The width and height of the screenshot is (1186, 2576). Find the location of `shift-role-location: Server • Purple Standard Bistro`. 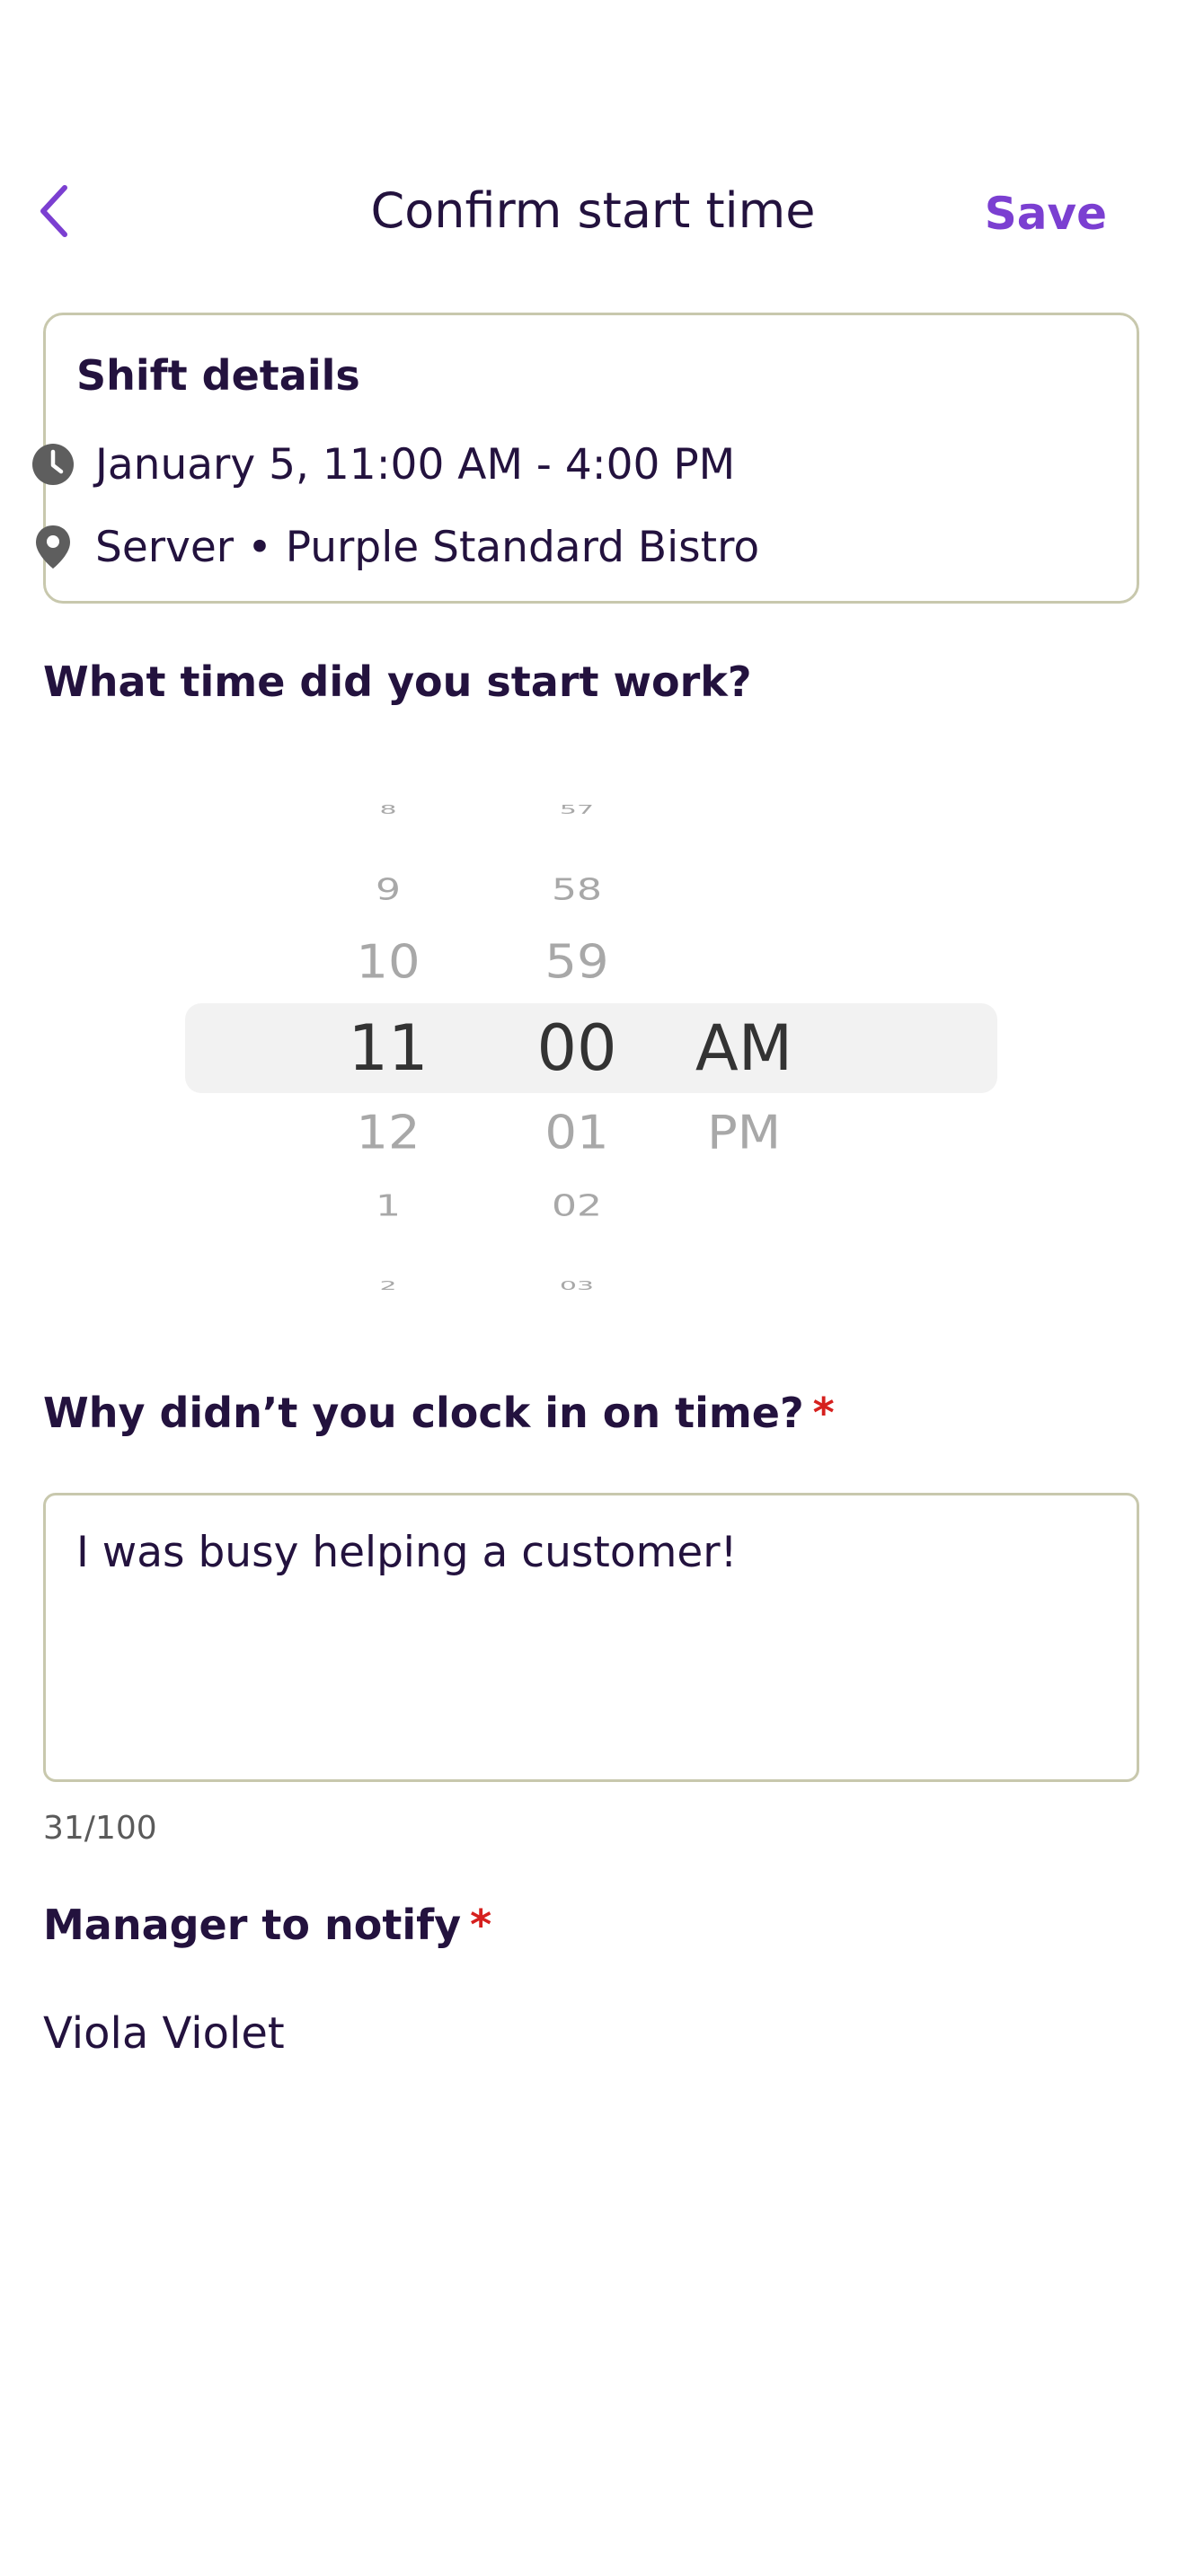

shift-role-location: Server • Purple Standard Bistro is located at coordinates (427, 547).